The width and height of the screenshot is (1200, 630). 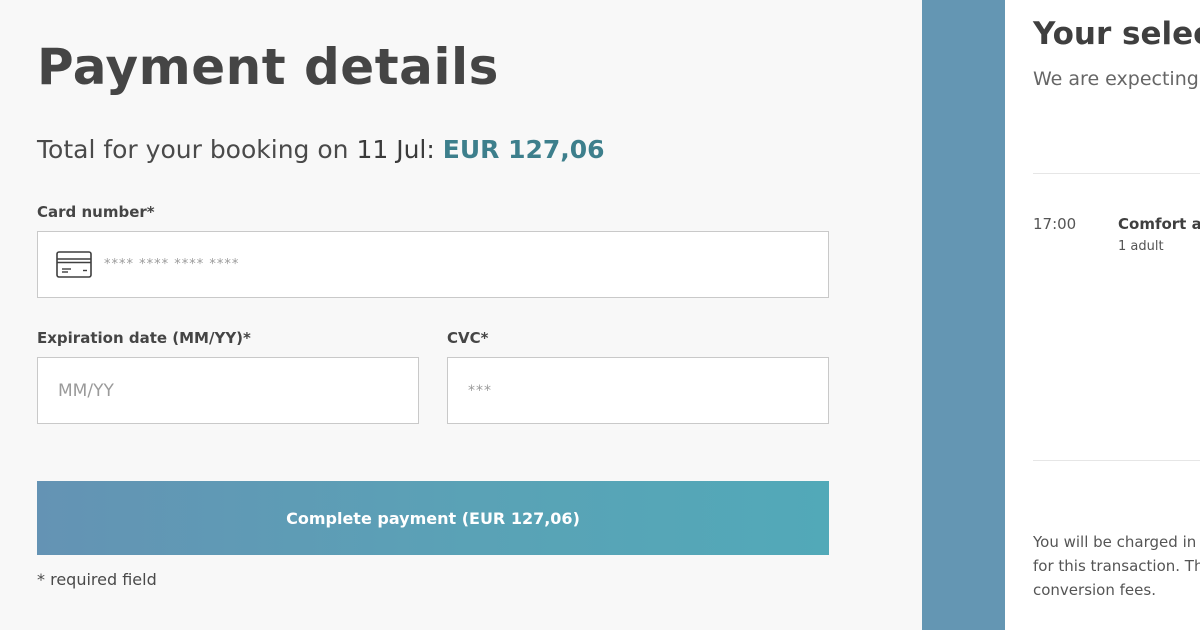 I want to click on product-name: Comfort ad, so click(x=1159, y=224).